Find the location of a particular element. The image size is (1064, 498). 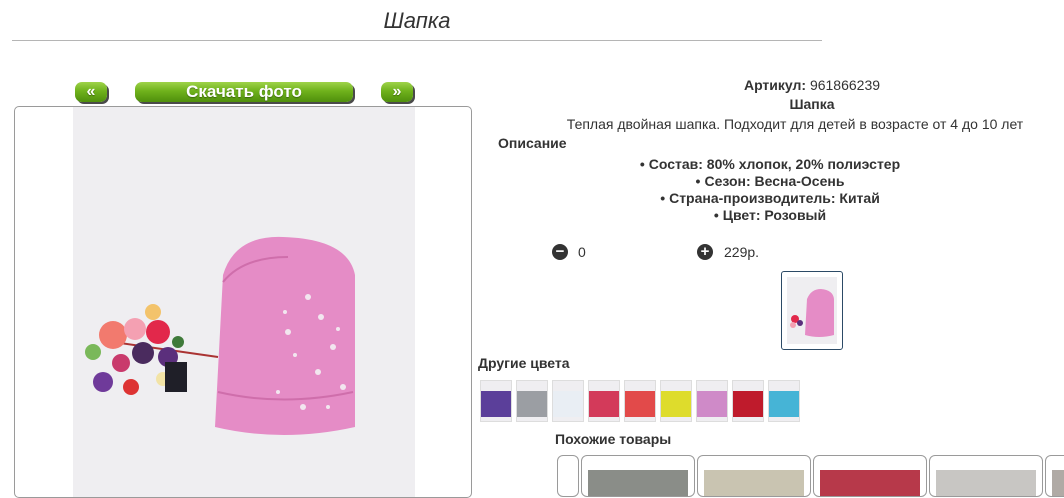

title-divider is located at coordinates (417, 40).